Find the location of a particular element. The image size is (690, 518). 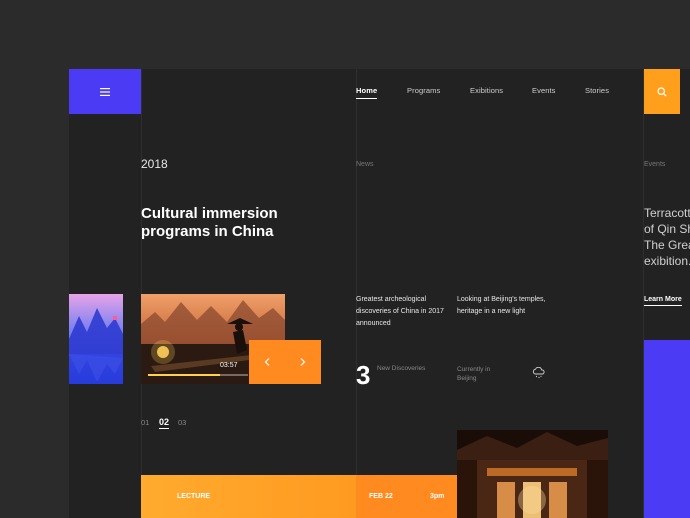

temple-image is located at coordinates (532, 474).